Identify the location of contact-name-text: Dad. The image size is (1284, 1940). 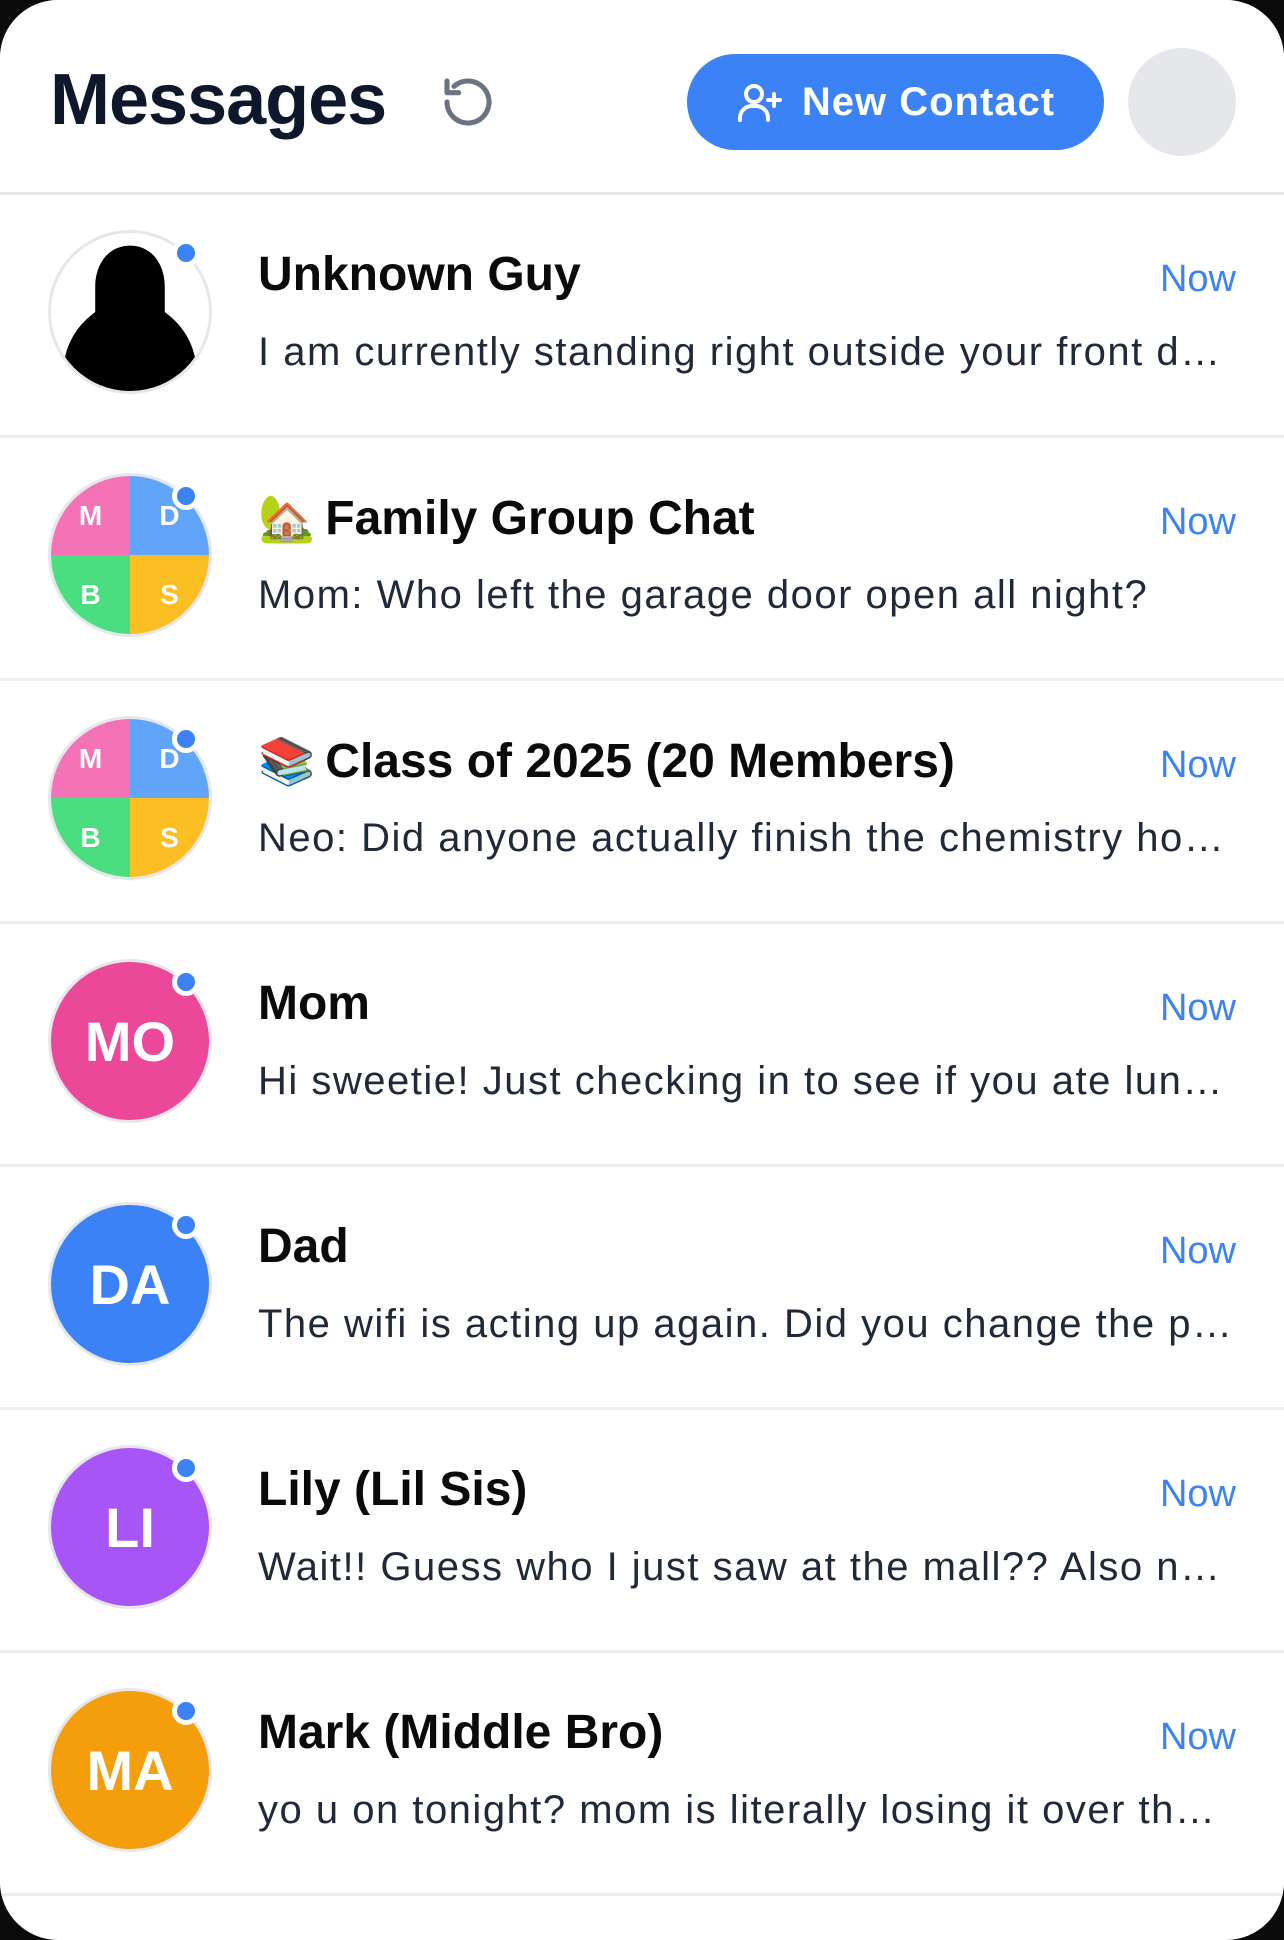
(303, 1246).